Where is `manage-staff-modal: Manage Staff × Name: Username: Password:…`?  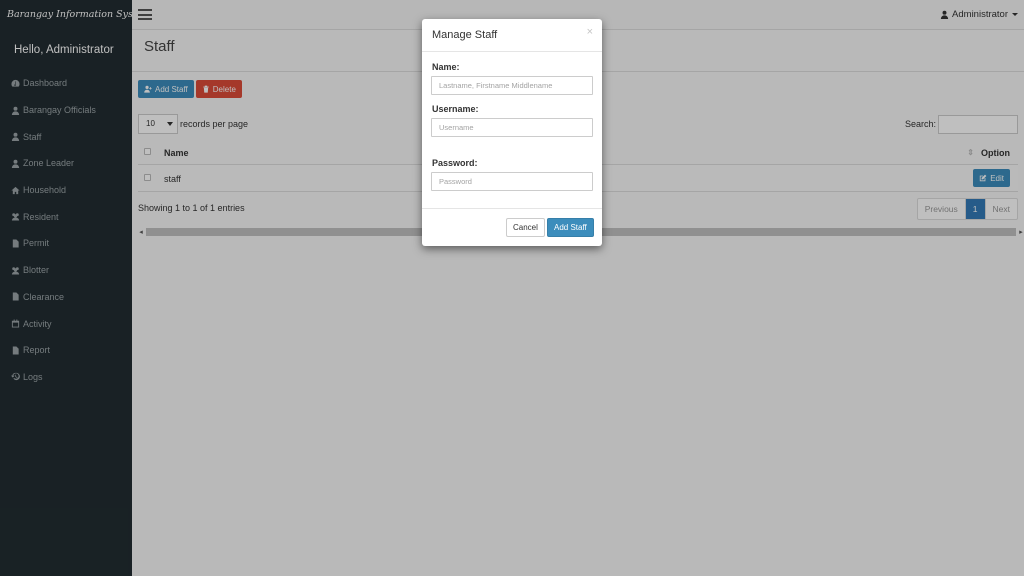
manage-staff-modal: Manage Staff × Name: Username: Password:… is located at coordinates (512, 132).